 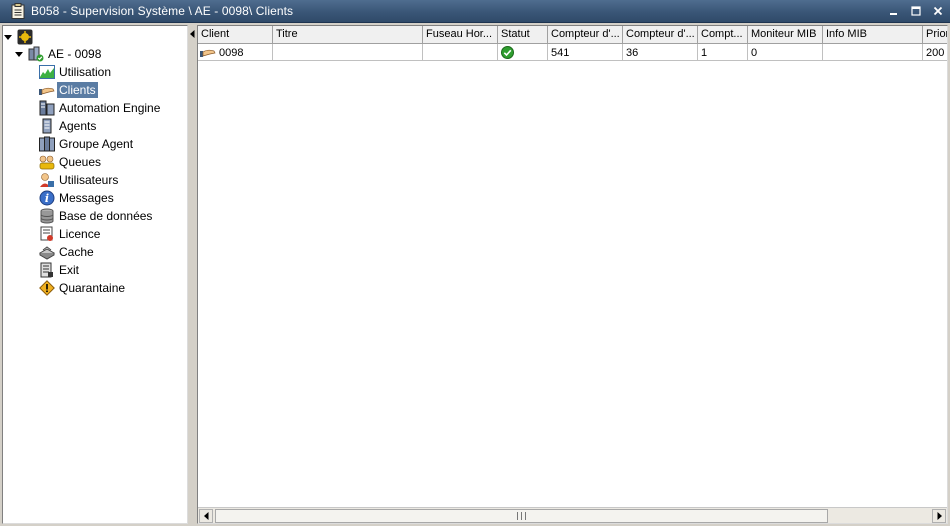 I want to click on svg-text: i, so click(x=47, y=198).